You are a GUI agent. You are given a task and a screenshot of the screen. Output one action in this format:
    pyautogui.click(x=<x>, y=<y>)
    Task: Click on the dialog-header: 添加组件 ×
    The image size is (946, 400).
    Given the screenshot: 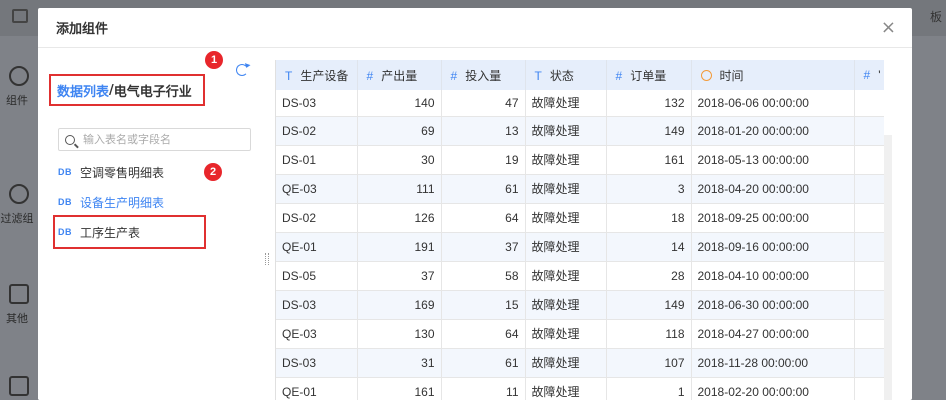 What is the action you would take?
    pyautogui.click(x=475, y=28)
    